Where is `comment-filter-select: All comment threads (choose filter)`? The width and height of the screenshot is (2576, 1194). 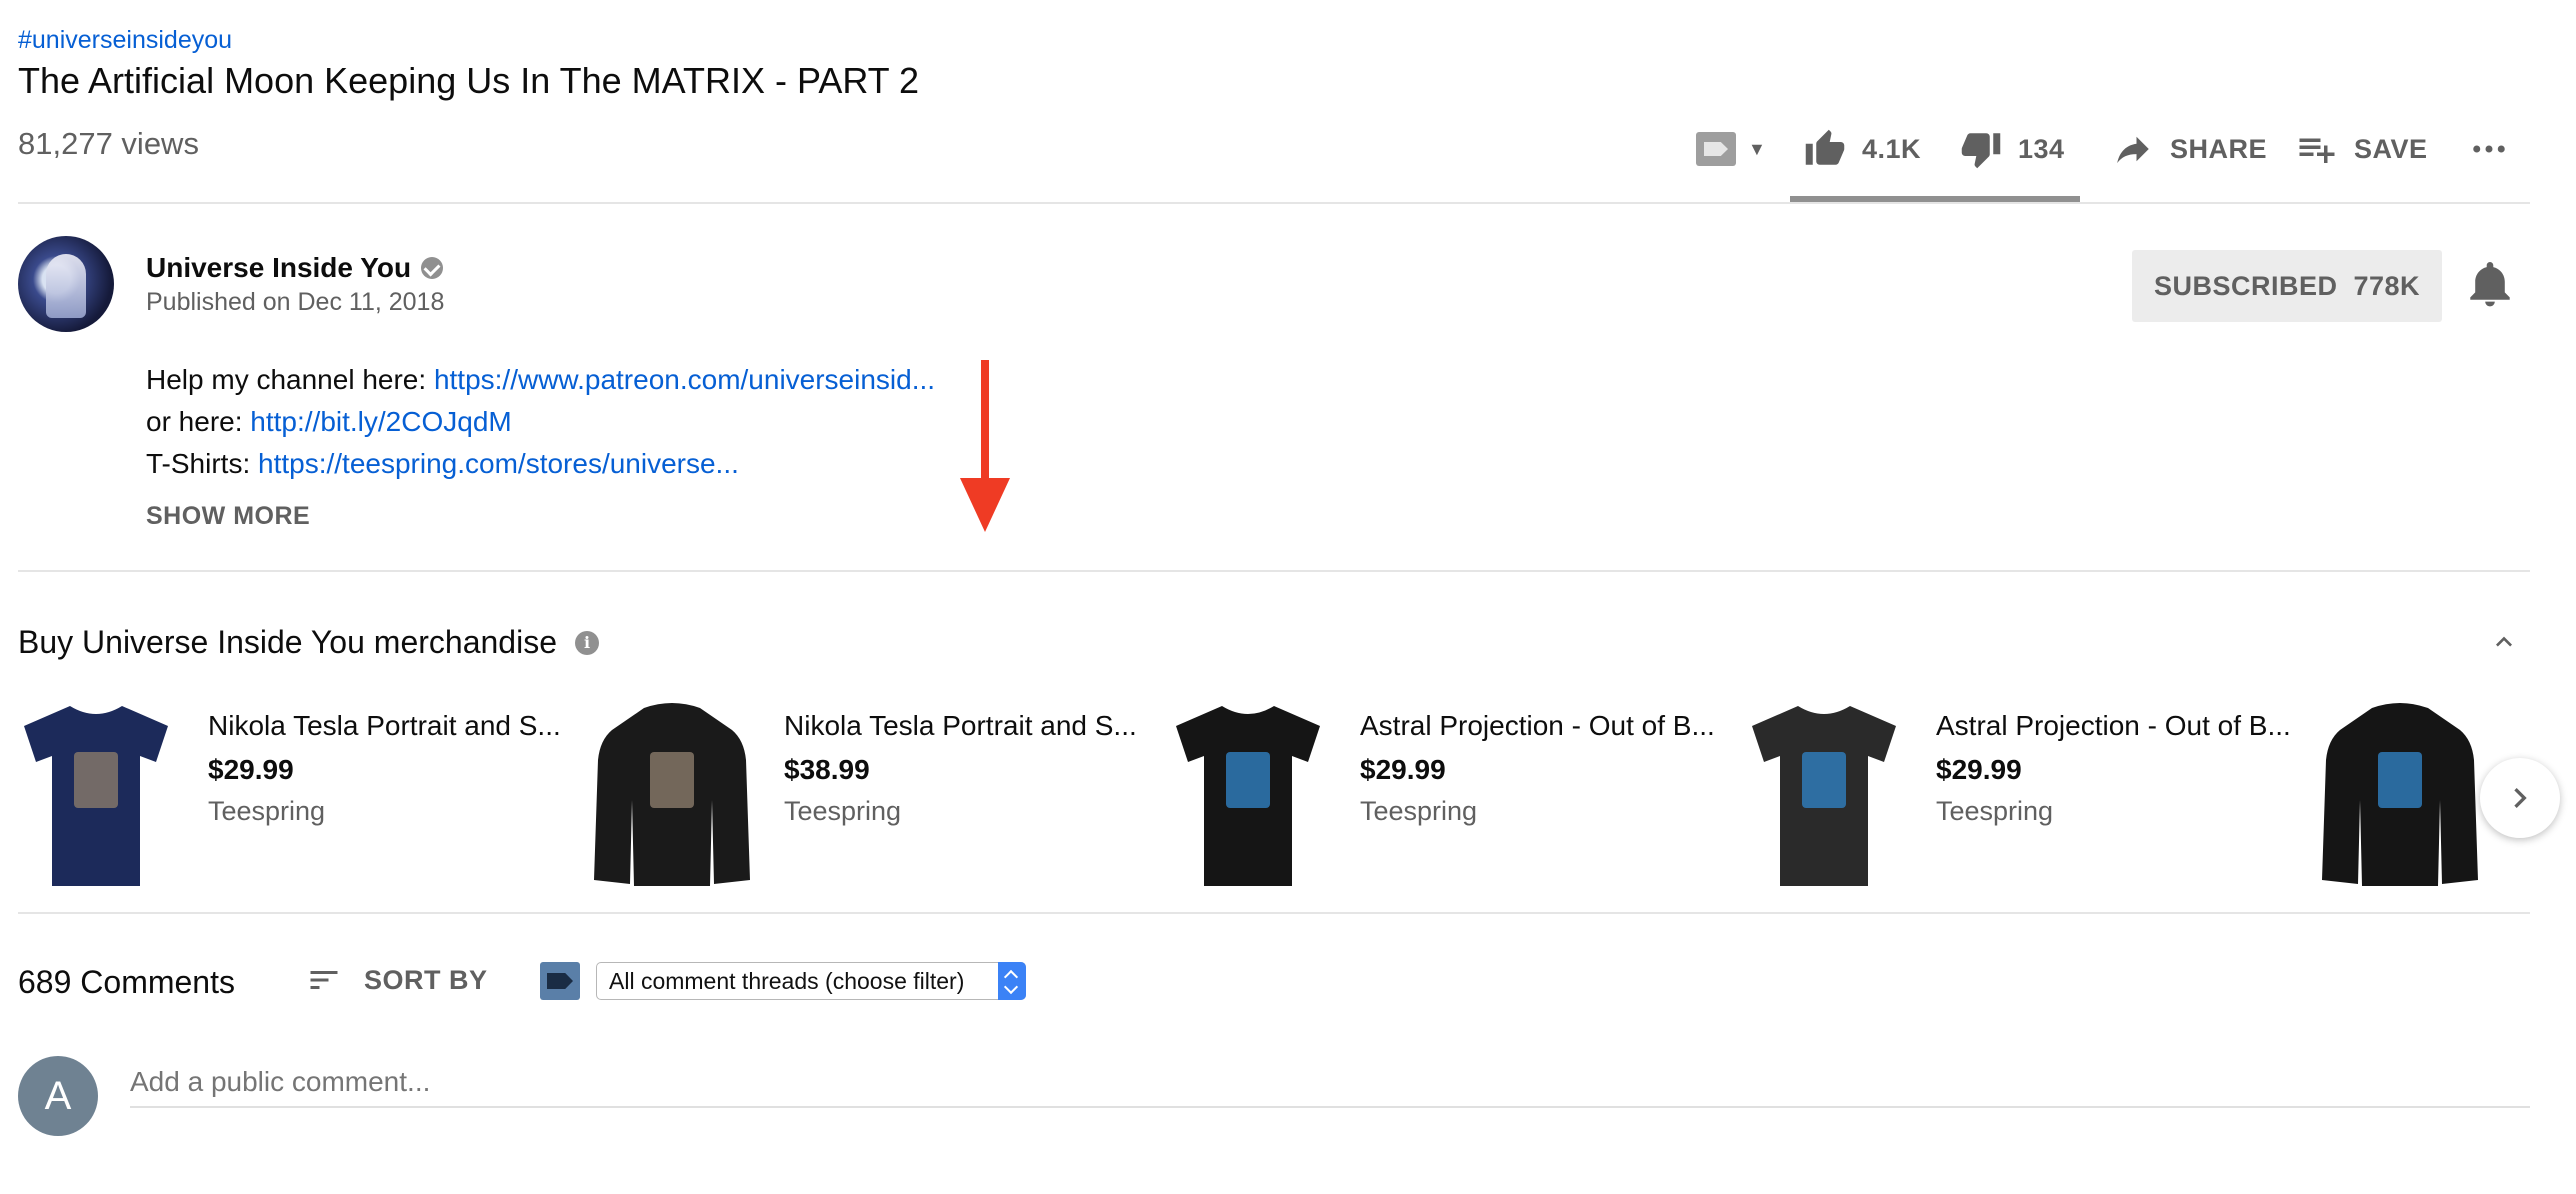
comment-filter-select: All comment threads (choose filter) is located at coordinates (811, 981).